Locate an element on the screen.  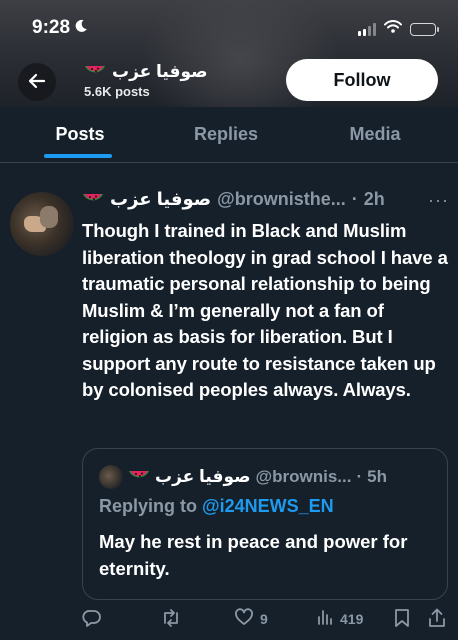
battery-icon is located at coordinates (424, 29).